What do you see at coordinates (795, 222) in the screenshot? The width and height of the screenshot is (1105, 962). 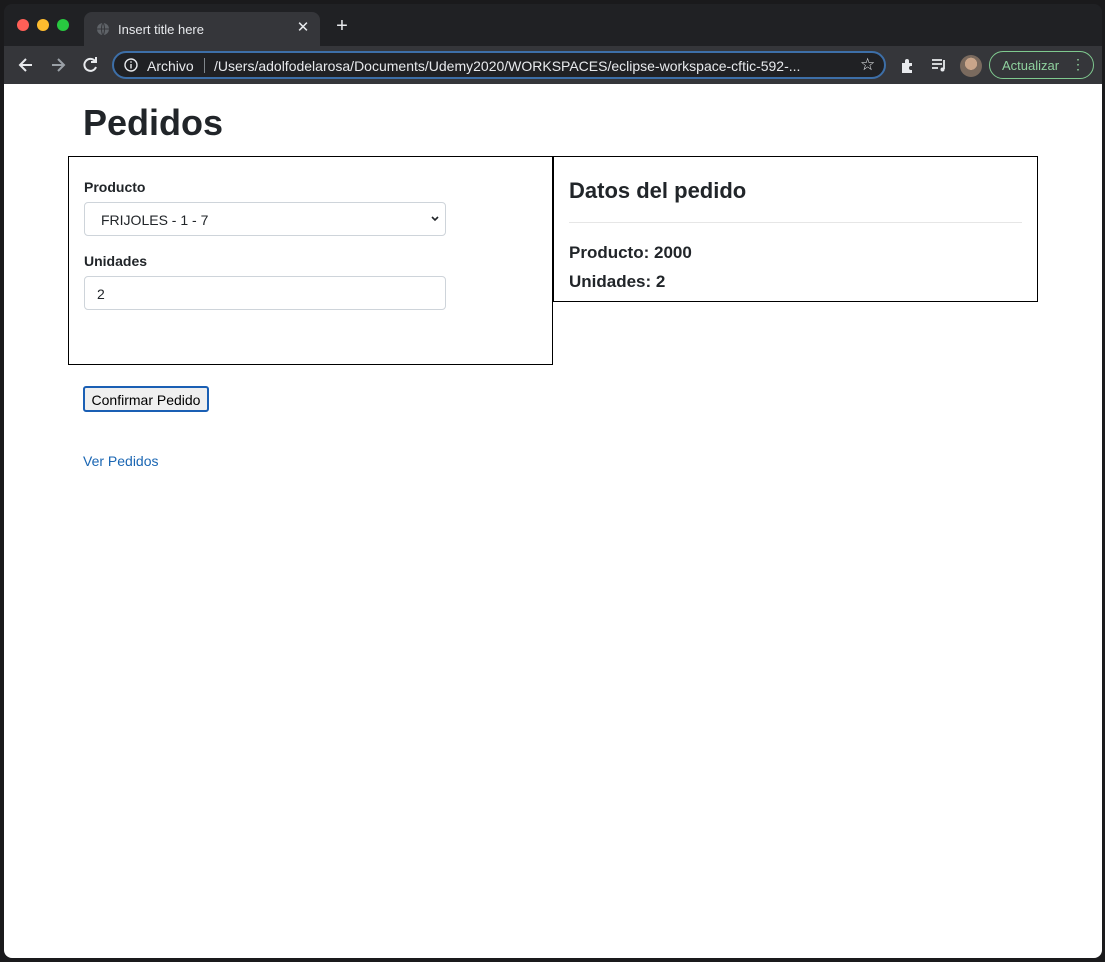 I see `summary-divider` at bounding box center [795, 222].